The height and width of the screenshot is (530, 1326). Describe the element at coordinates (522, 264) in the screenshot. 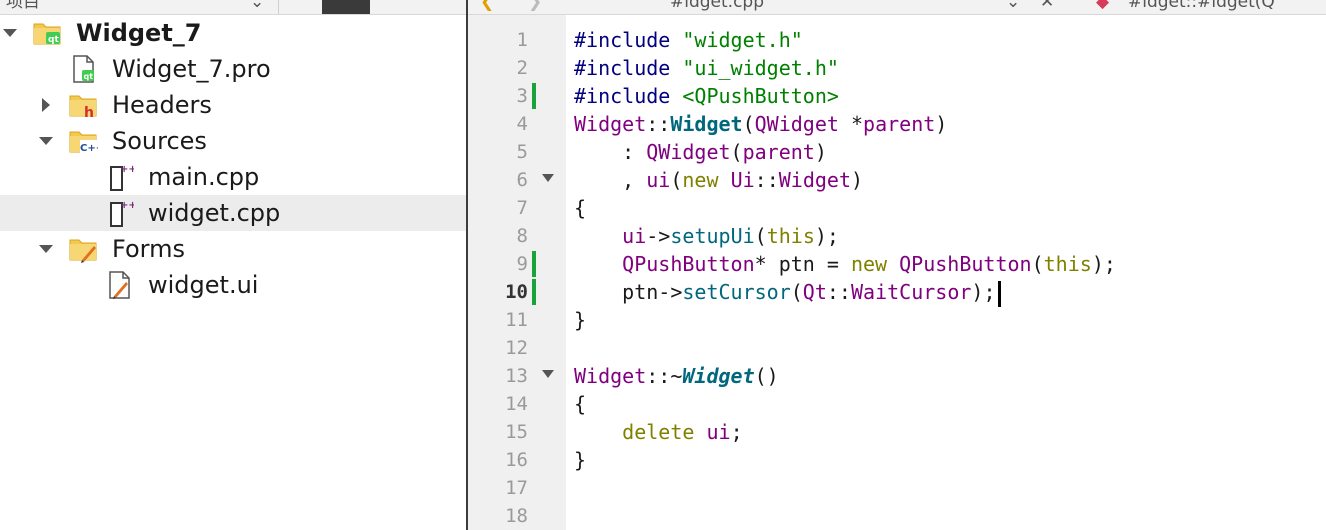

I see `line-number: 9` at that location.